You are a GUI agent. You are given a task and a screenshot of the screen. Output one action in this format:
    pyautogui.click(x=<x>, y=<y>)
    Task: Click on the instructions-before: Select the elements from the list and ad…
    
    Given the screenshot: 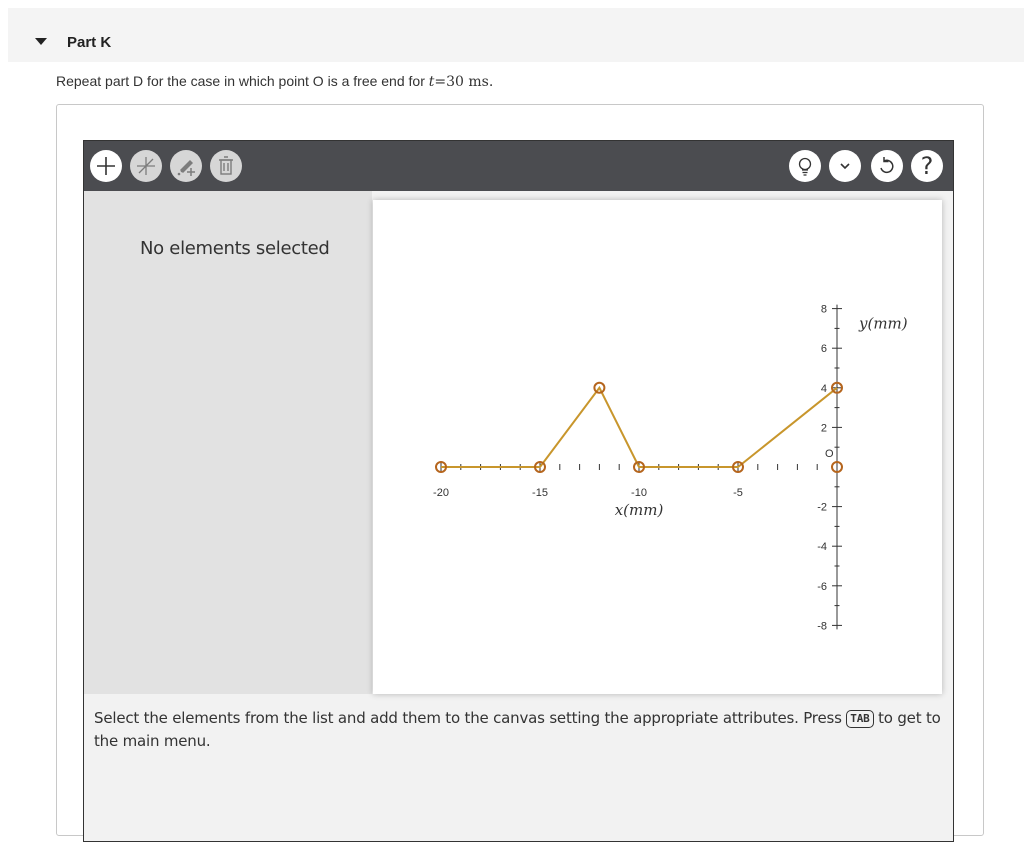 What is the action you would take?
    pyautogui.click(x=470, y=718)
    